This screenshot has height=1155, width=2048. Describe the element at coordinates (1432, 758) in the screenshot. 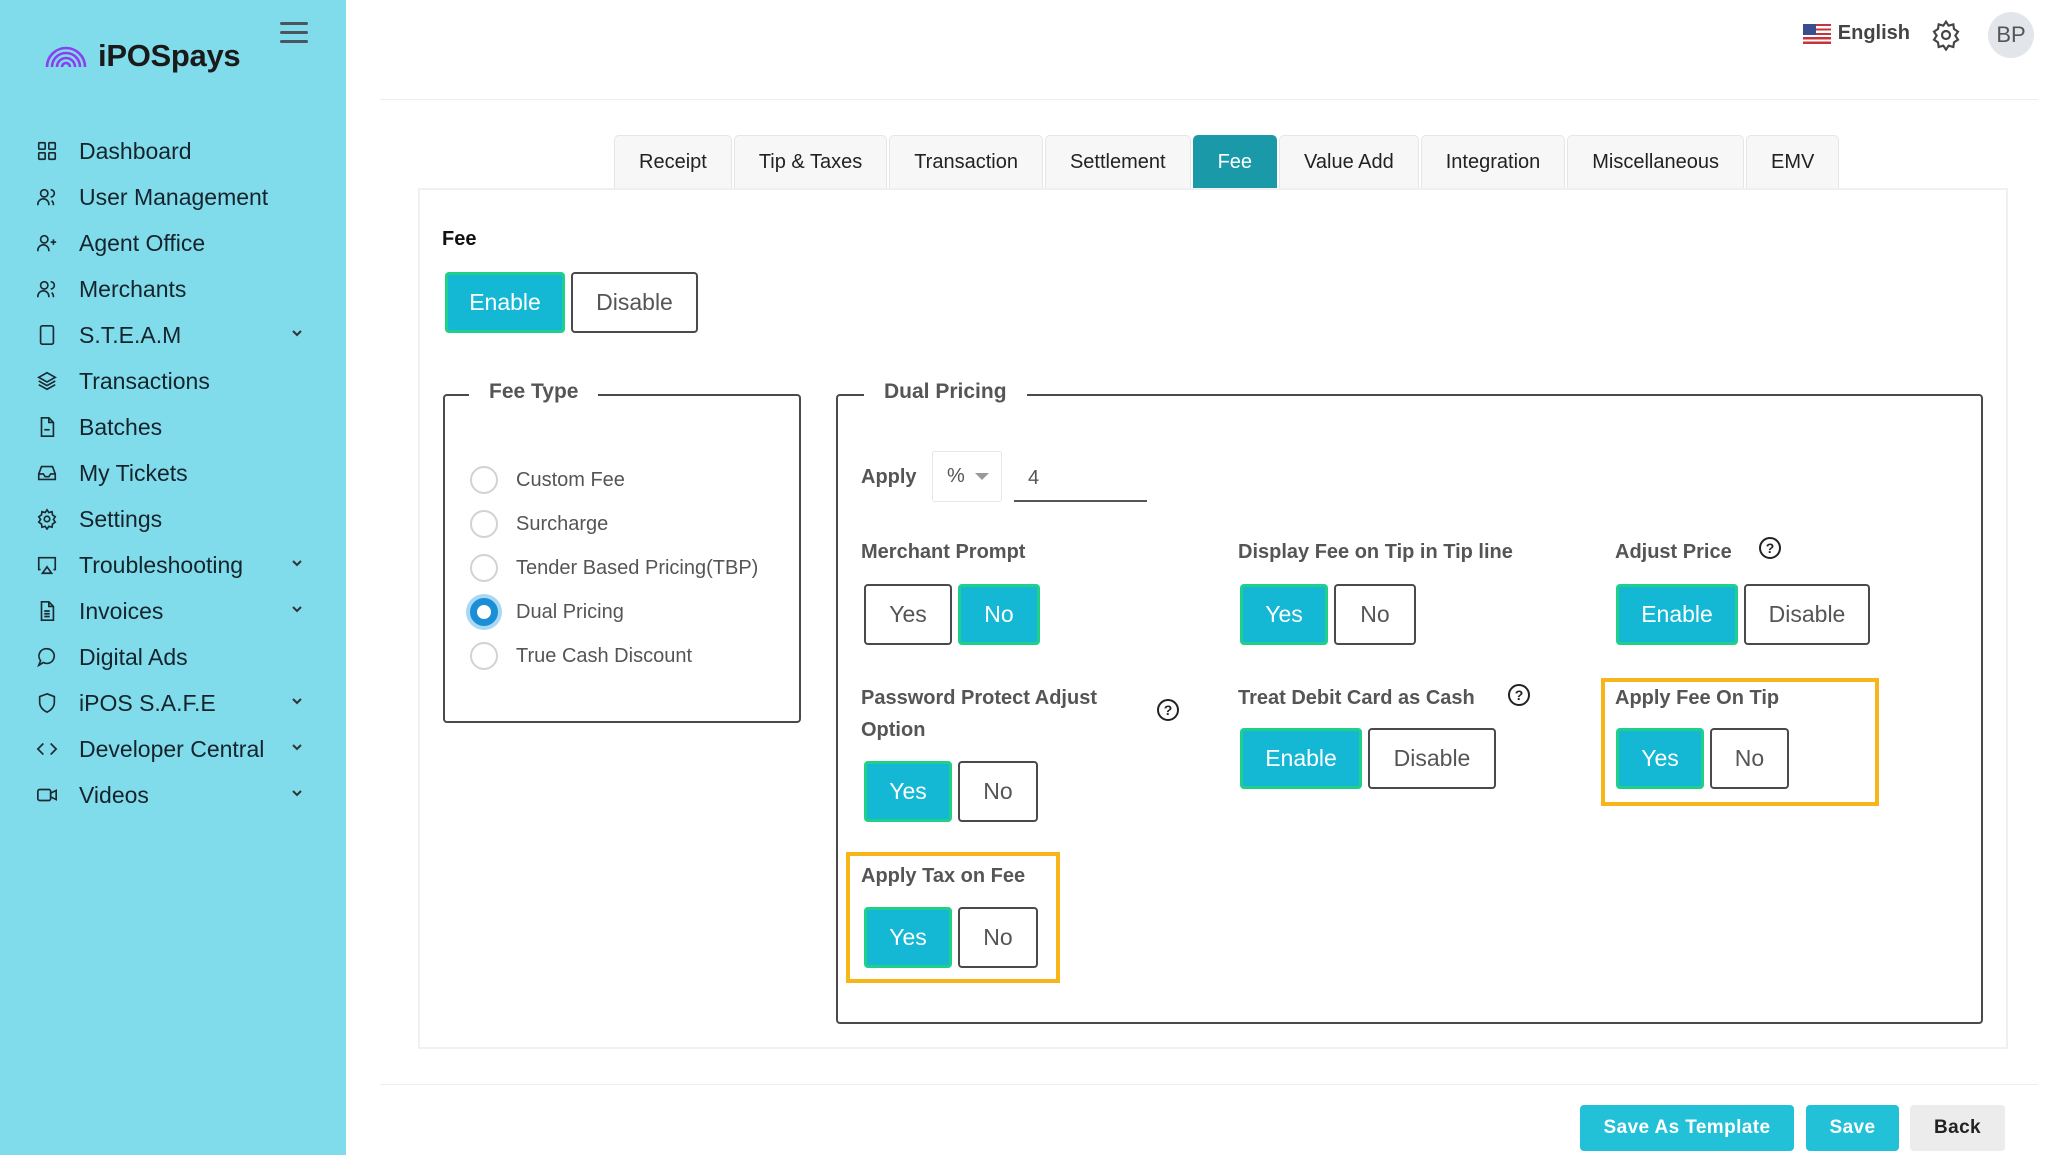

I see `treat-debit-disable-button: Disable` at that location.